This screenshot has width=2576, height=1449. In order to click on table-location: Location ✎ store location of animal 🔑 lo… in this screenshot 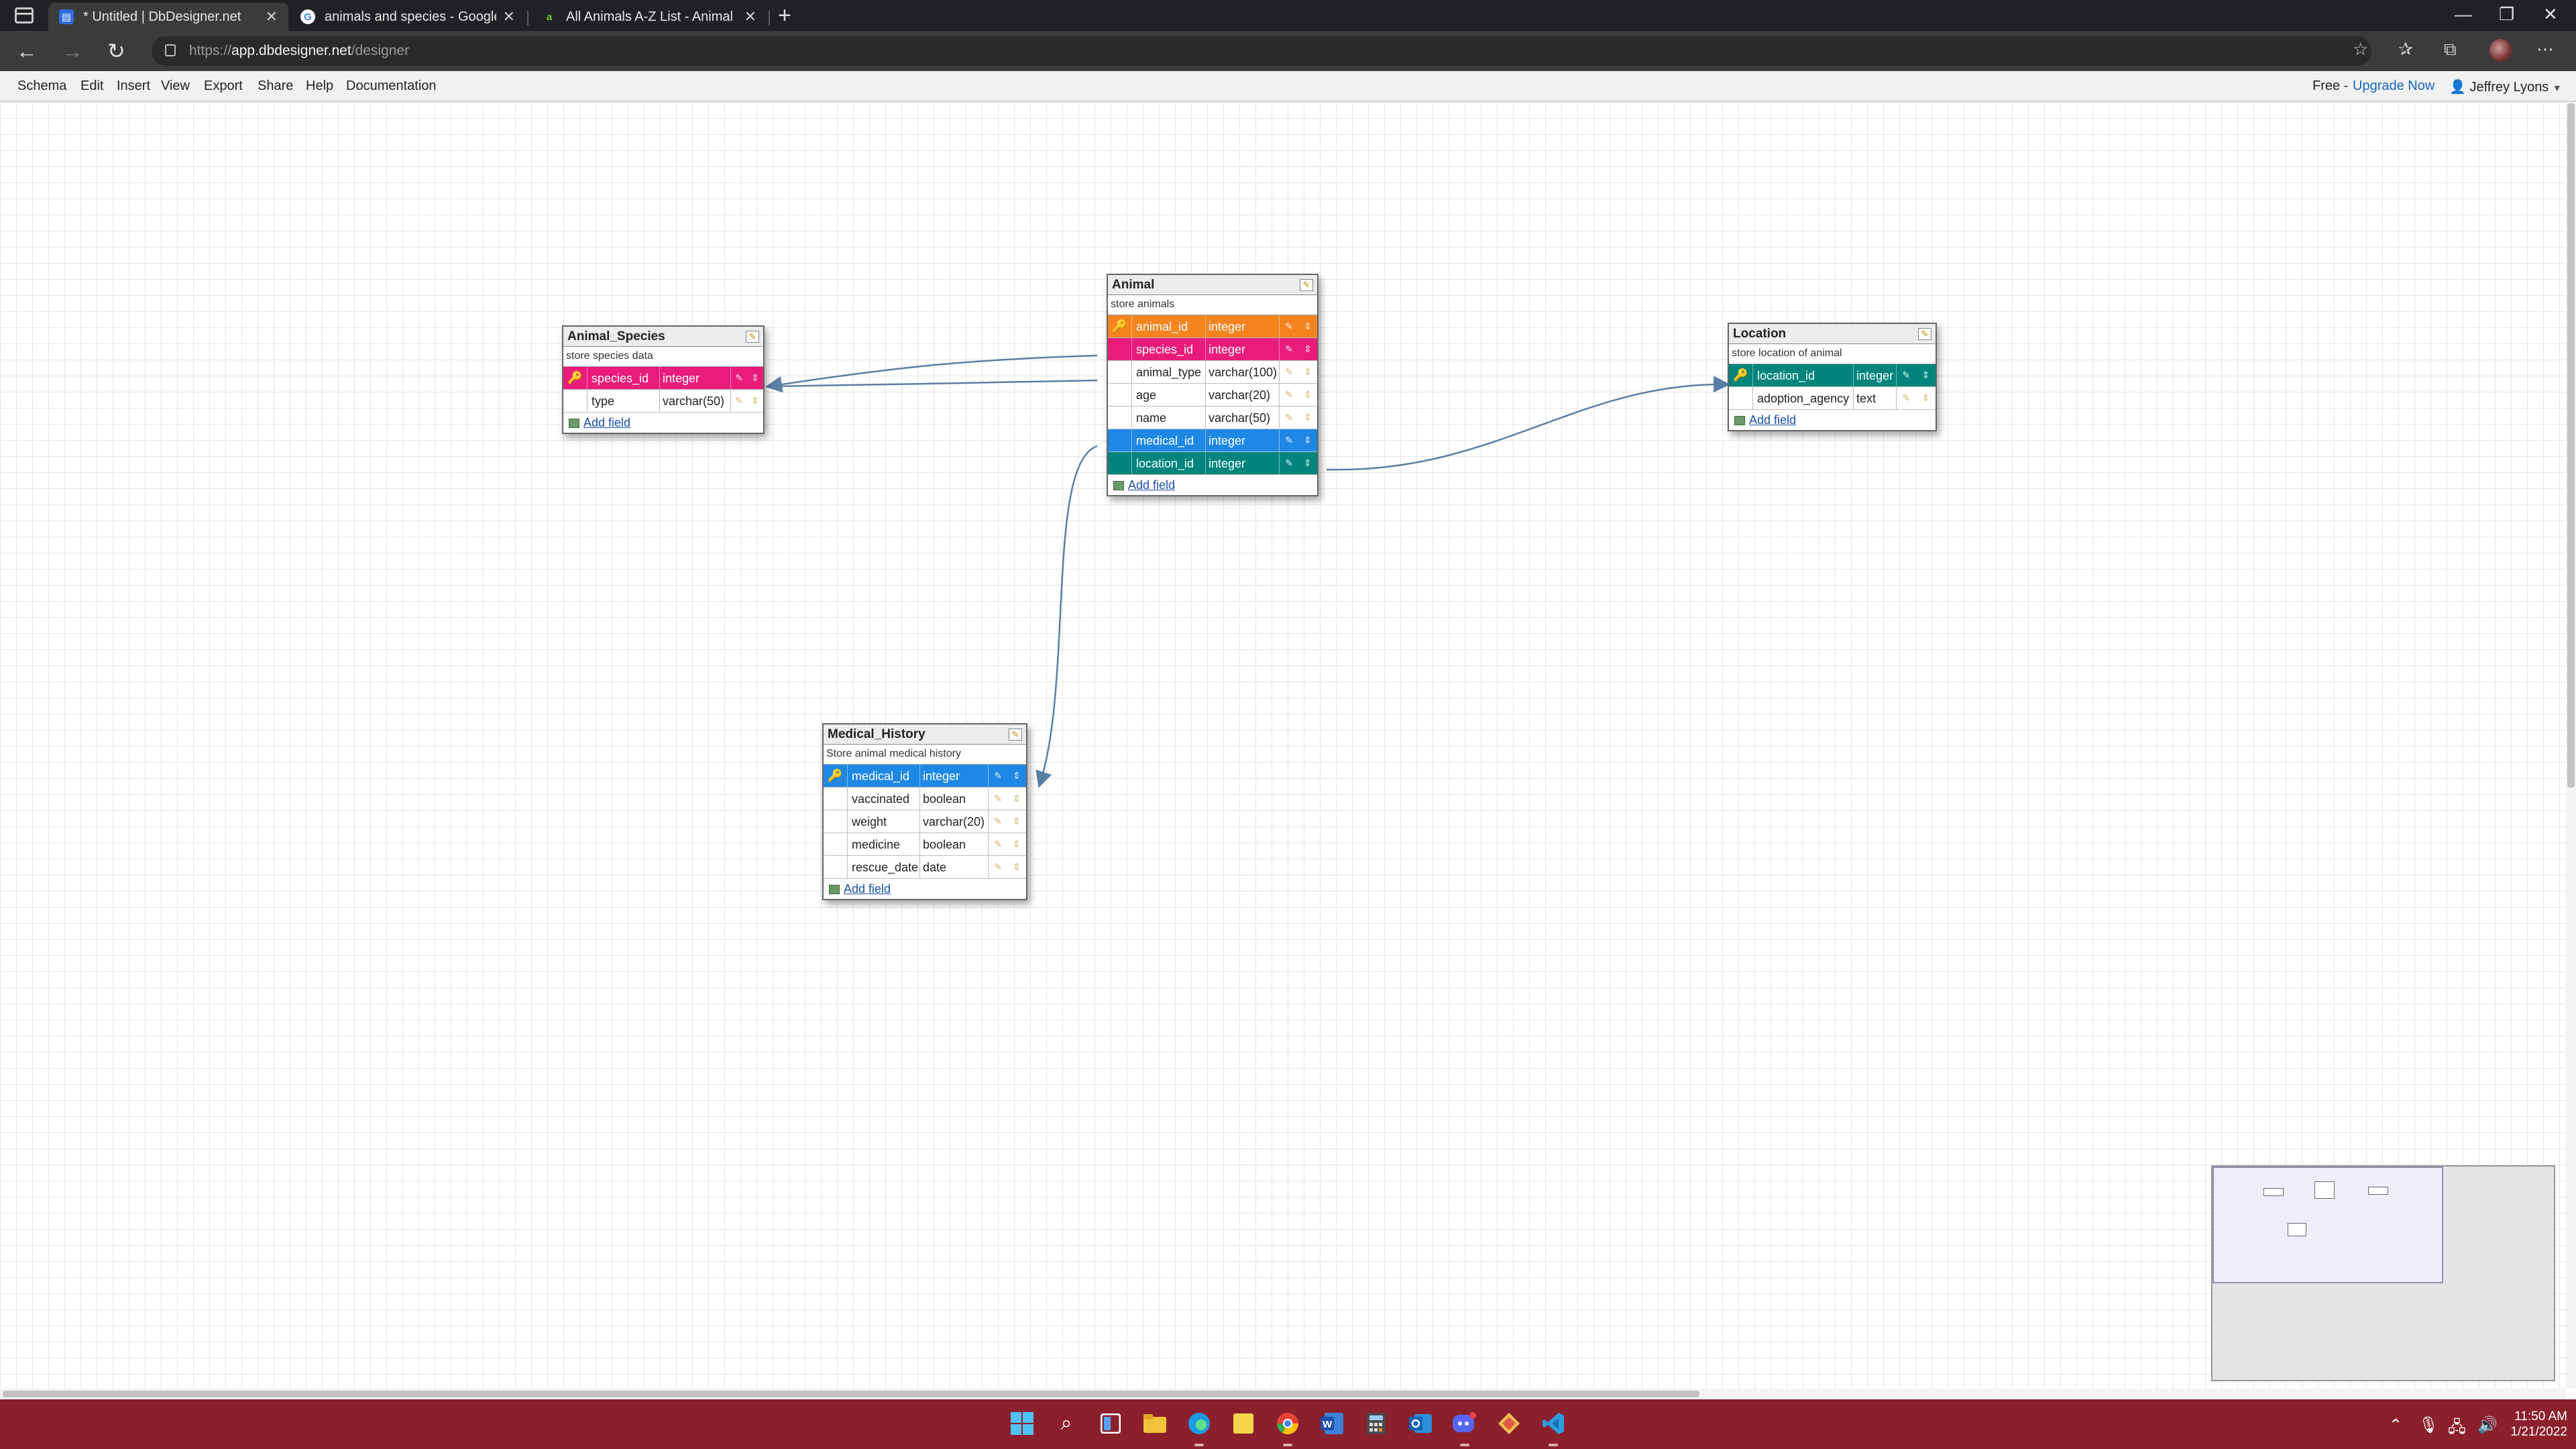, I will do `click(1832, 377)`.